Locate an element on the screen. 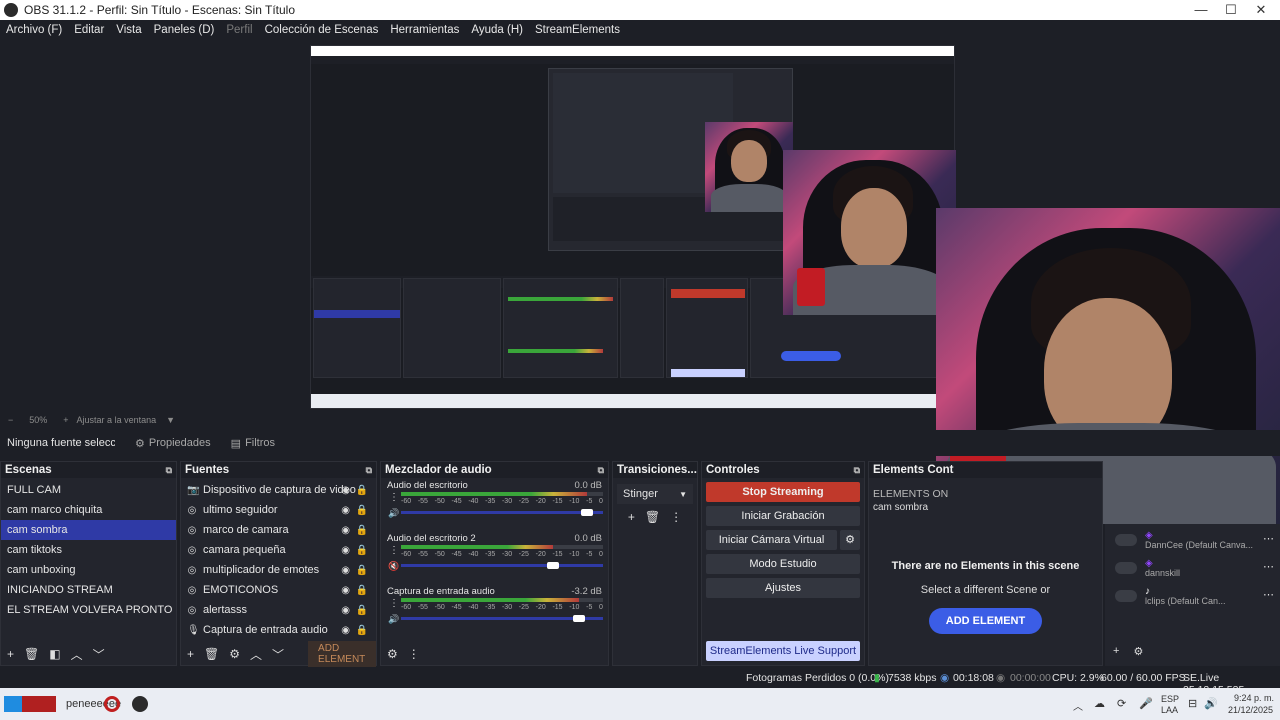  advanced-audio-button: ⚙ is located at coordinates (392, 654).